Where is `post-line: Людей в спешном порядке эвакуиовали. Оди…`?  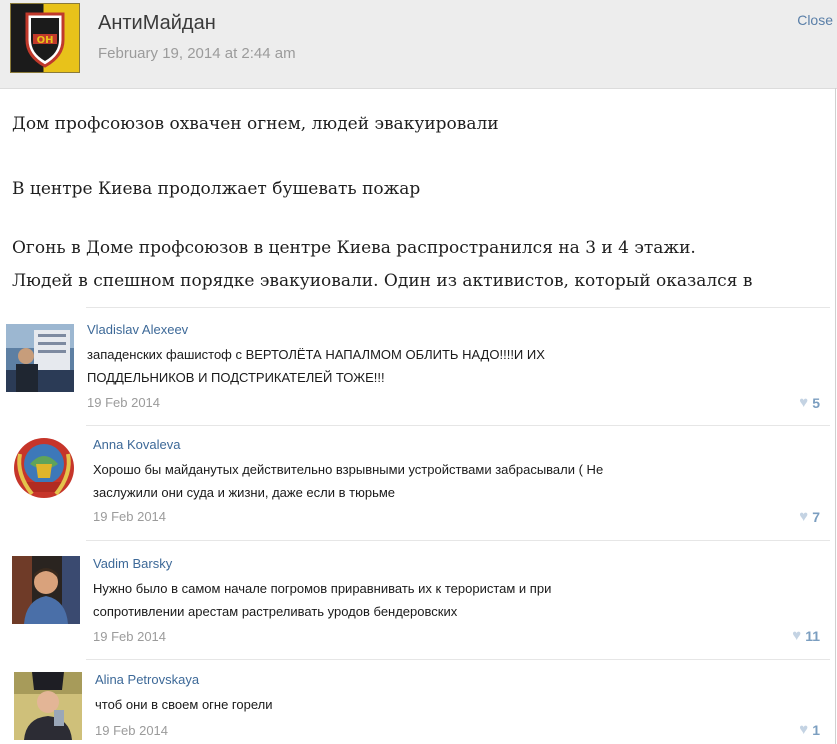 post-line: Людей в спешном порядке эвакуиовали. Оди… is located at coordinates (382, 281).